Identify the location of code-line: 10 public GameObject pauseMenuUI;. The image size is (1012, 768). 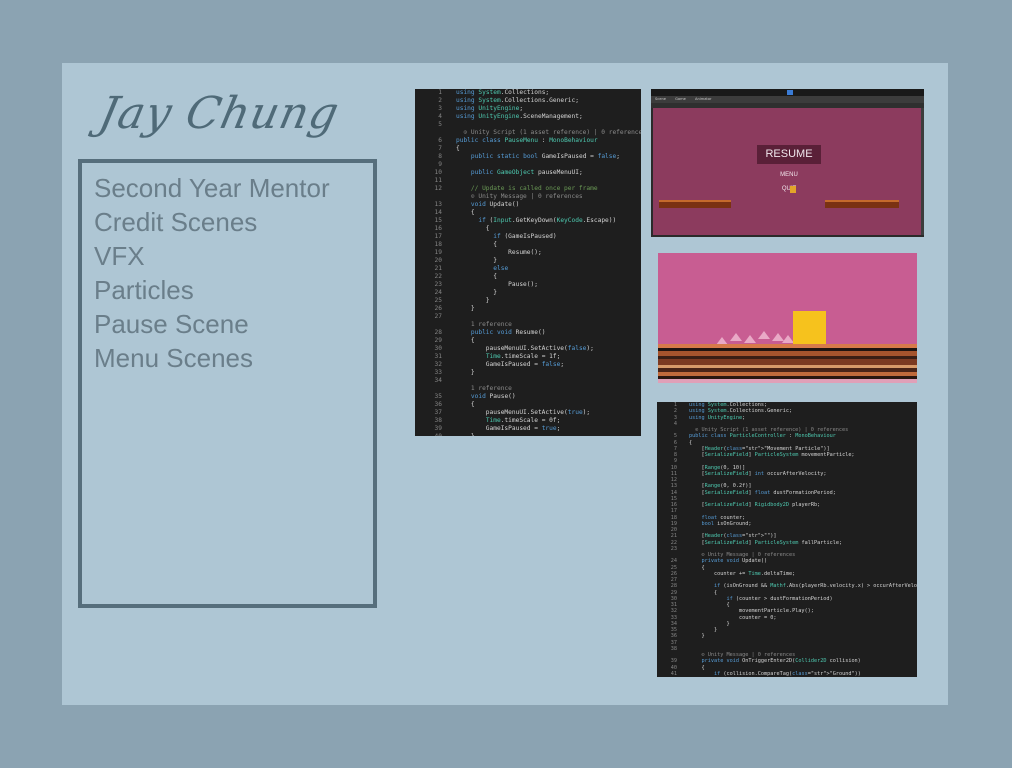
(528, 173).